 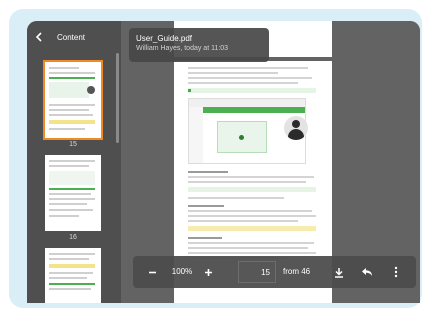 What do you see at coordinates (252, 228) in the screenshot?
I see `warning-note` at bounding box center [252, 228].